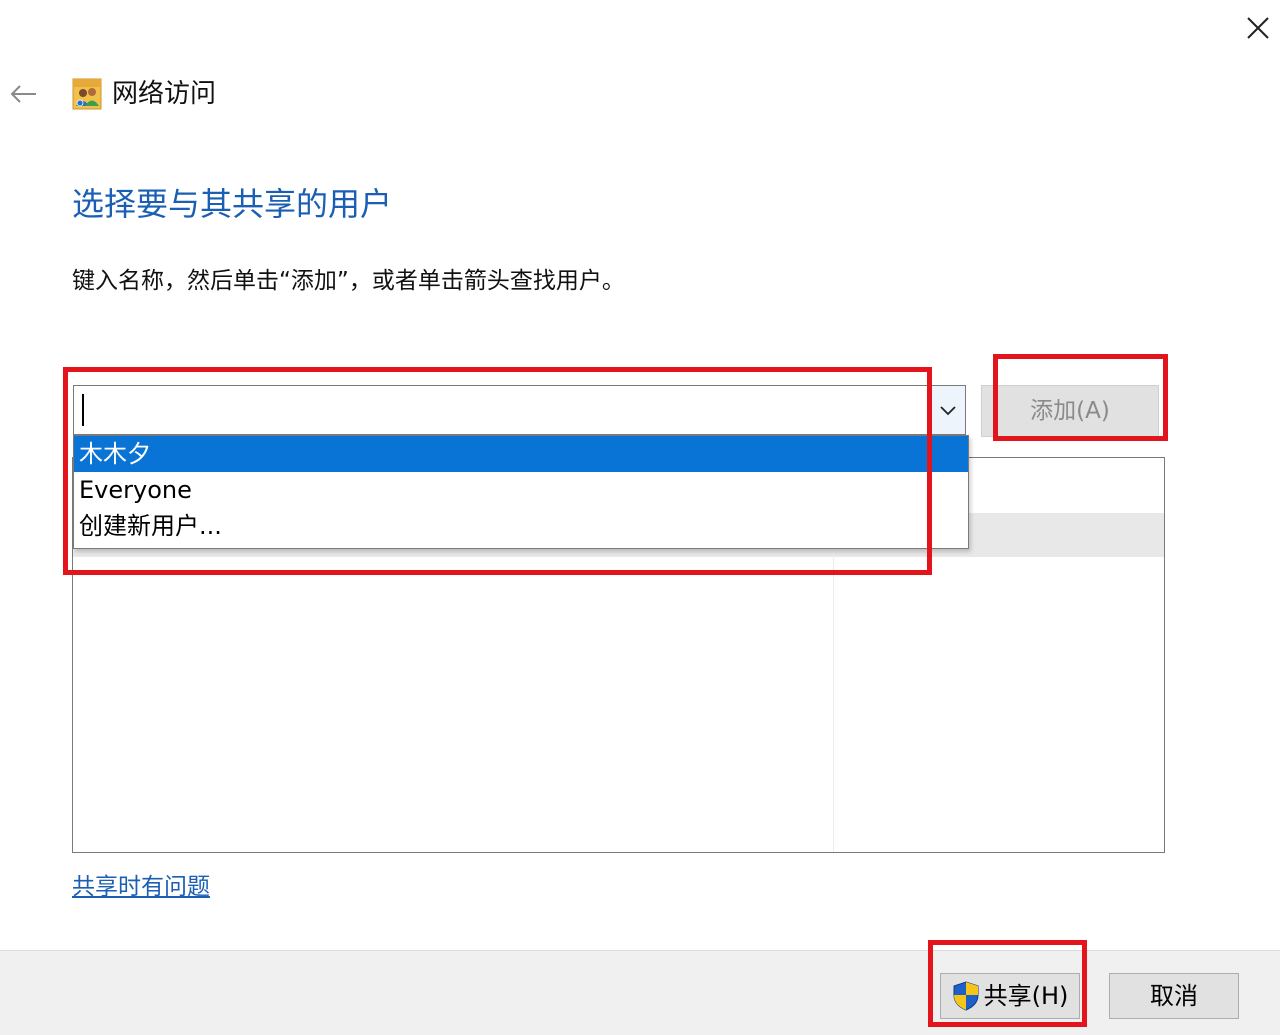 This screenshot has height=1035, width=1280. What do you see at coordinates (521, 454) in the screenshot?
I see `dropdown-item-mumuxi: 木木夕` at bounding box center [521, 454].